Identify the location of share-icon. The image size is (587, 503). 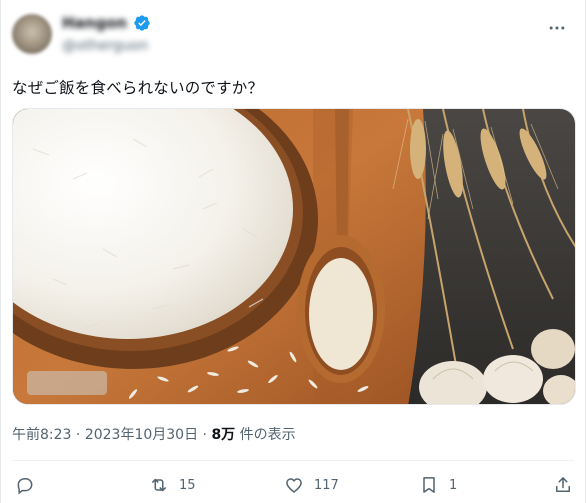
(563, 484).